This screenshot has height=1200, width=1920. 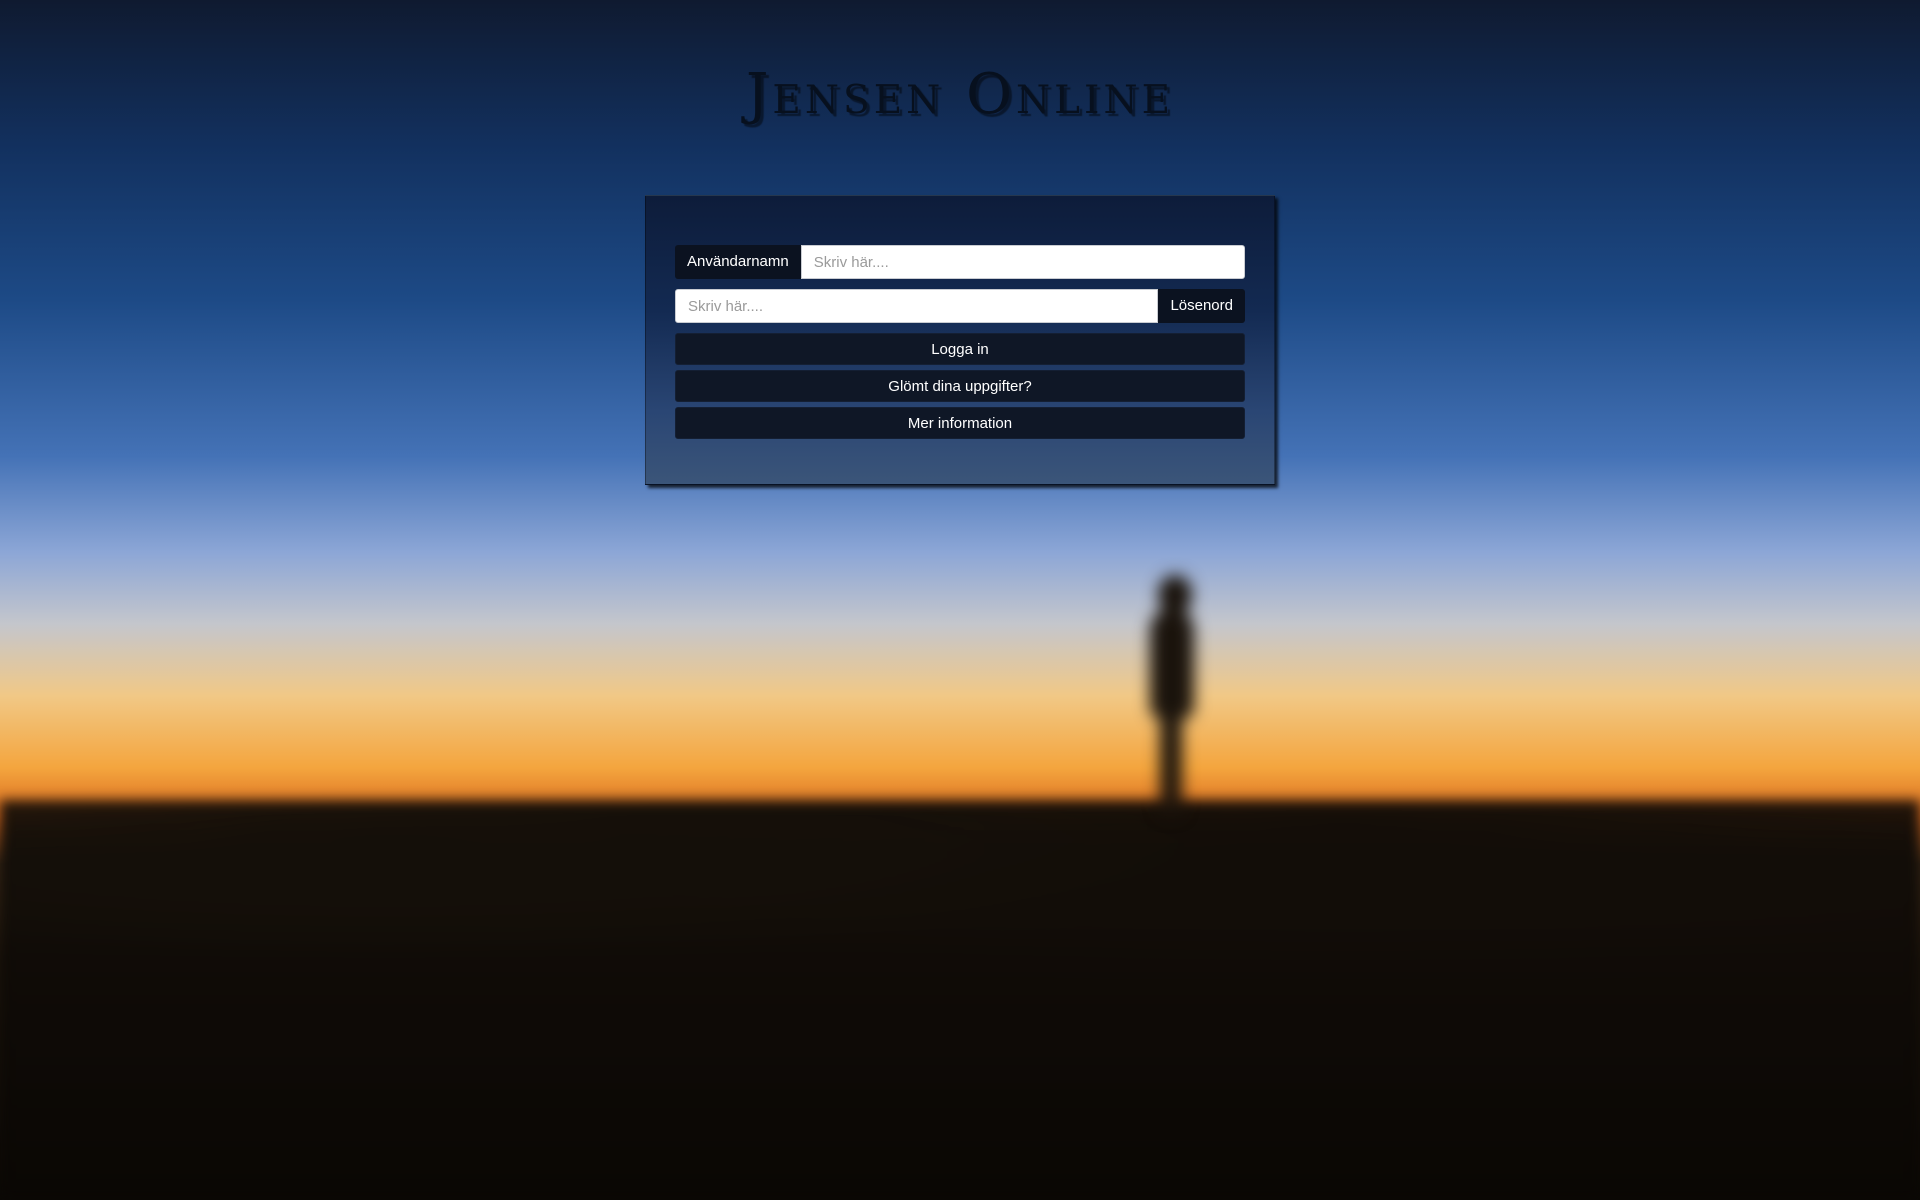 I want to click on password-input, so click(x=917, y=306).